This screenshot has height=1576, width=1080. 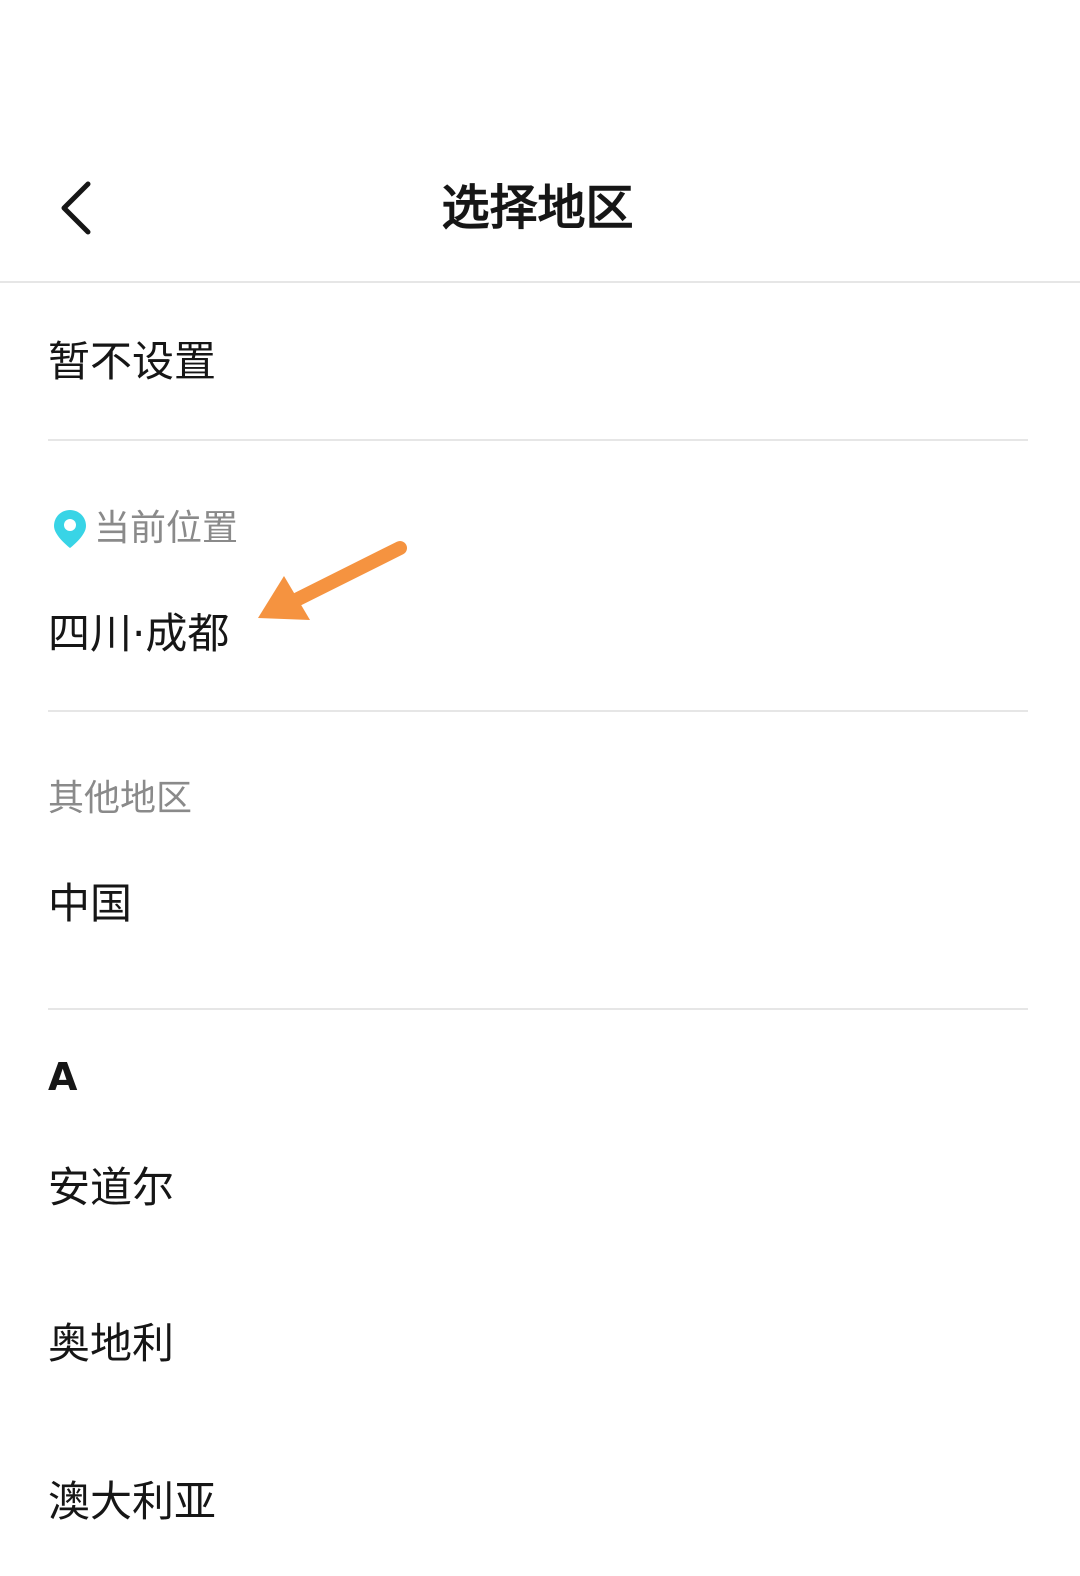 What do you see at coordinates (63, 1077) in the screenshot?
I see `alphabet-group-header: A` at bounding box center [63, 1077].